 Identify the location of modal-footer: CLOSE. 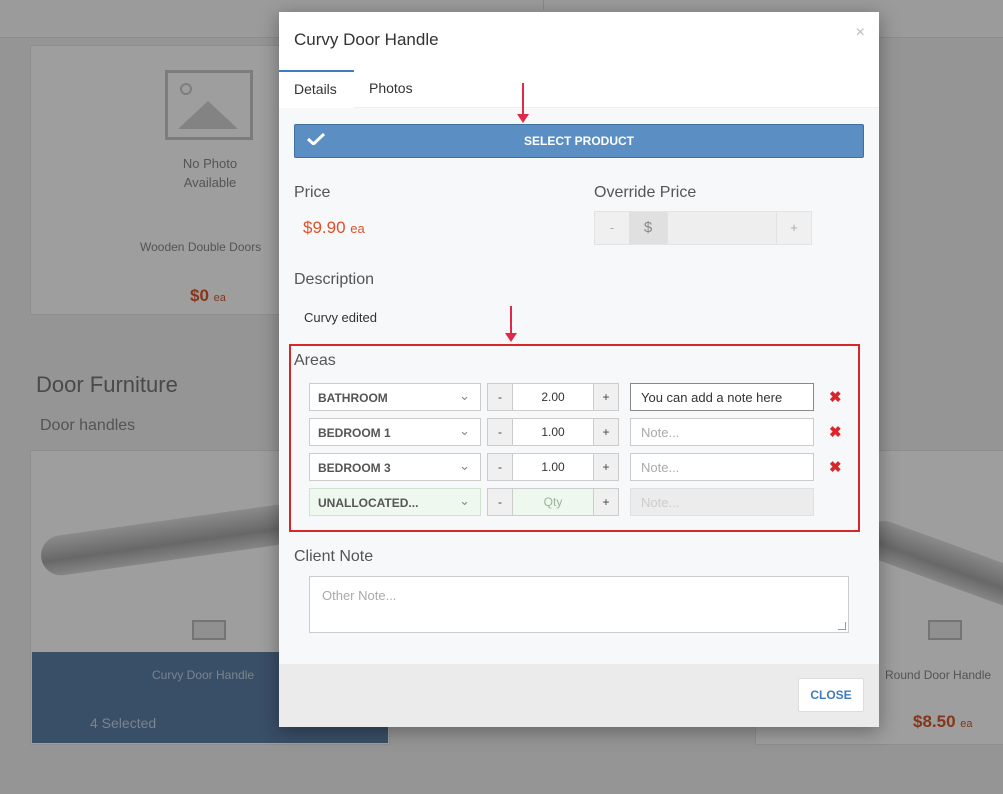
(579, 695).